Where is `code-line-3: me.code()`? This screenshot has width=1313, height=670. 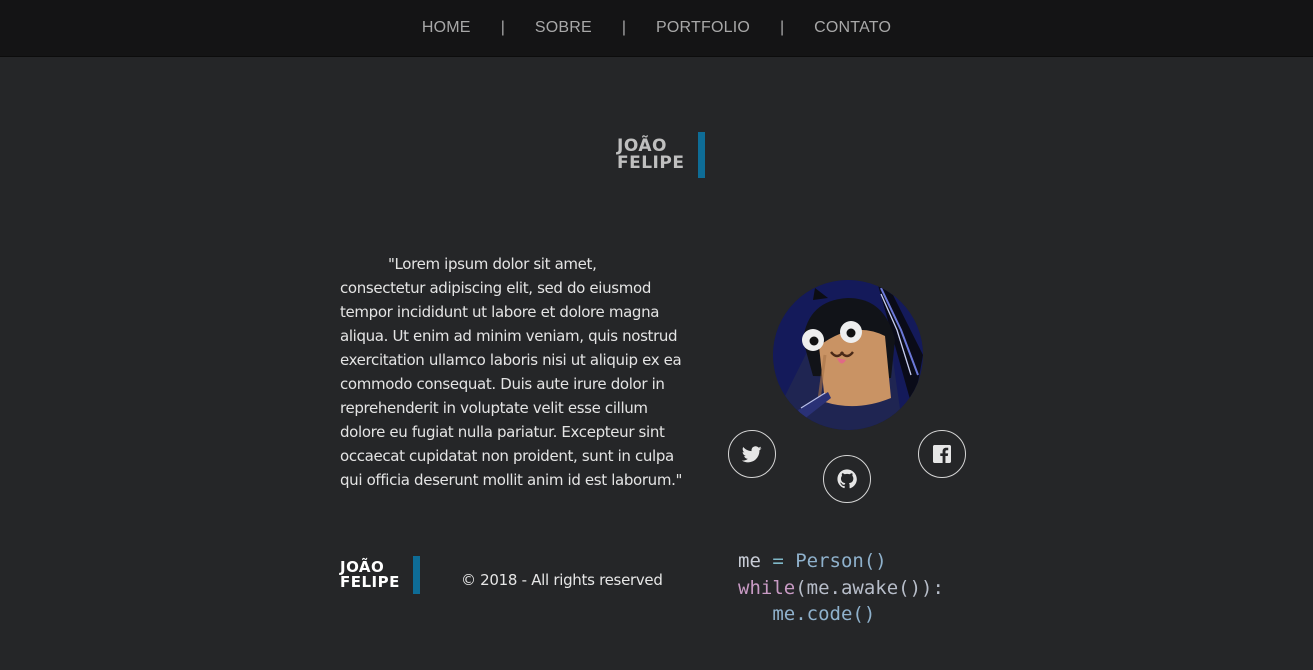
code-line-3: me.code() is located at coordinates (841, 614).